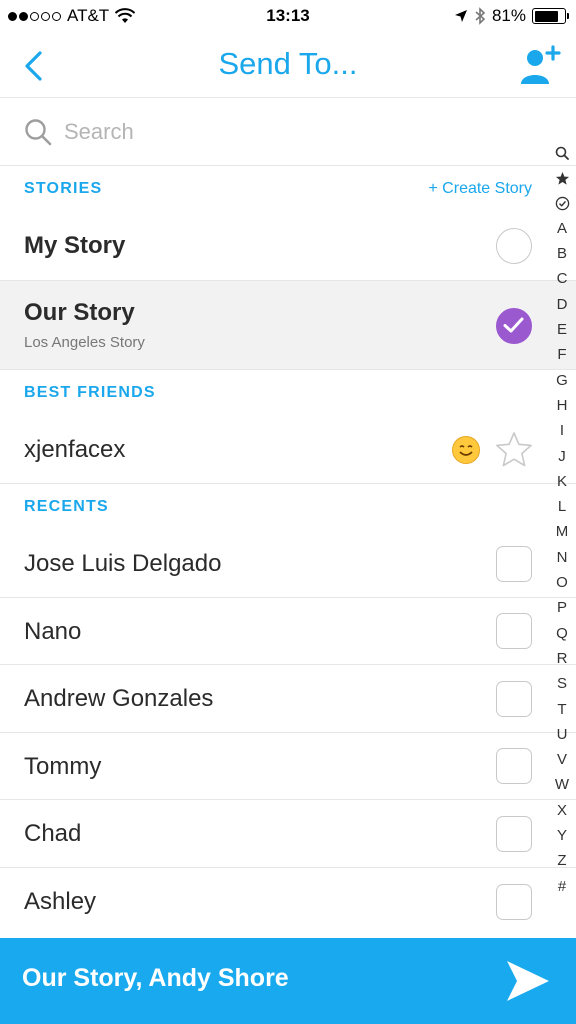 Image resolution: width=576 pixels, height=1024 pixels. Describe the element at coordinates (562, 304) in the screenshot. I see `index-letter: D` at that location.